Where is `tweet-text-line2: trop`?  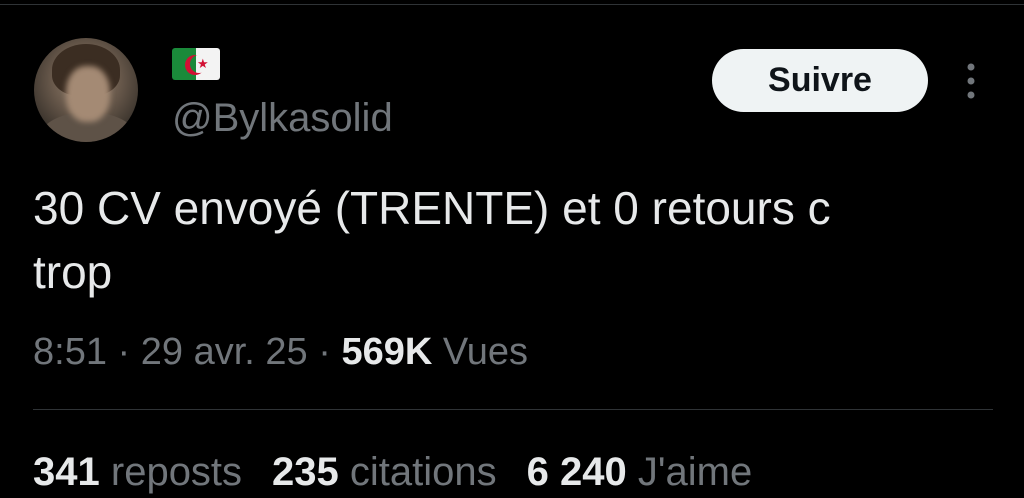
tweet-text-line2: trop is located at coordinates (73, 272).